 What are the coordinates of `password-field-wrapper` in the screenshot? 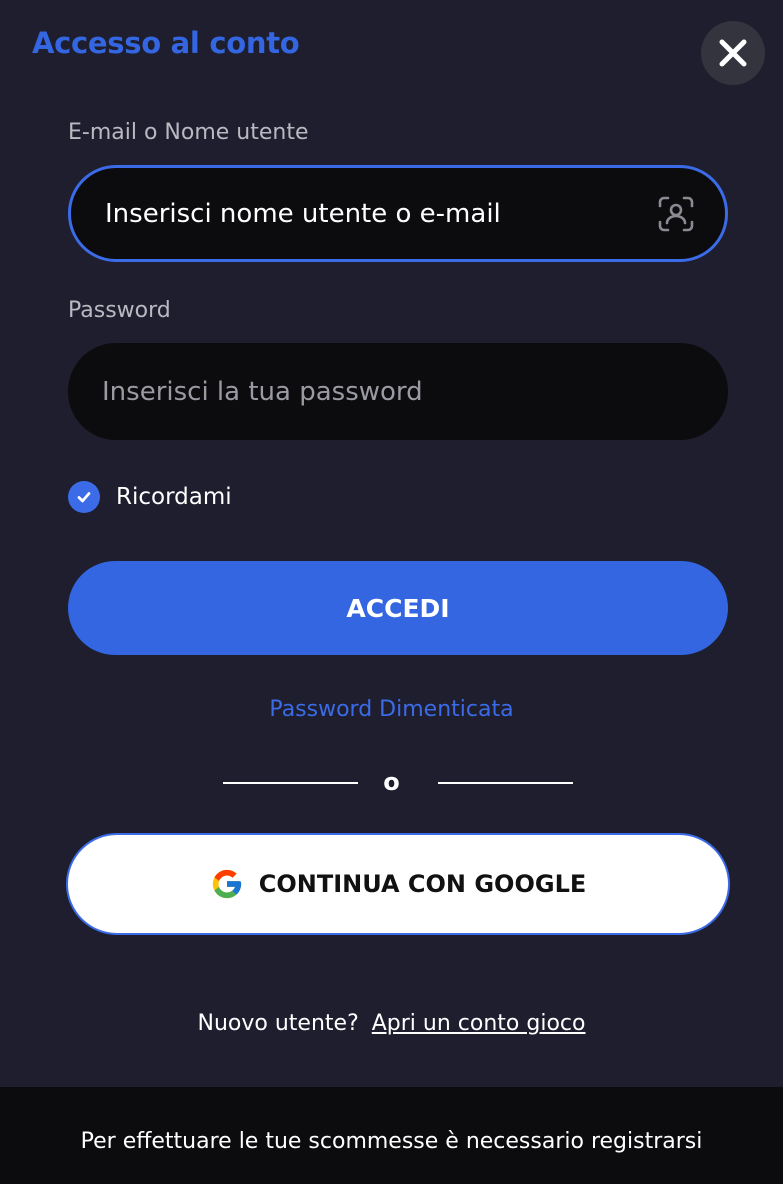 It's located at (398, 391).